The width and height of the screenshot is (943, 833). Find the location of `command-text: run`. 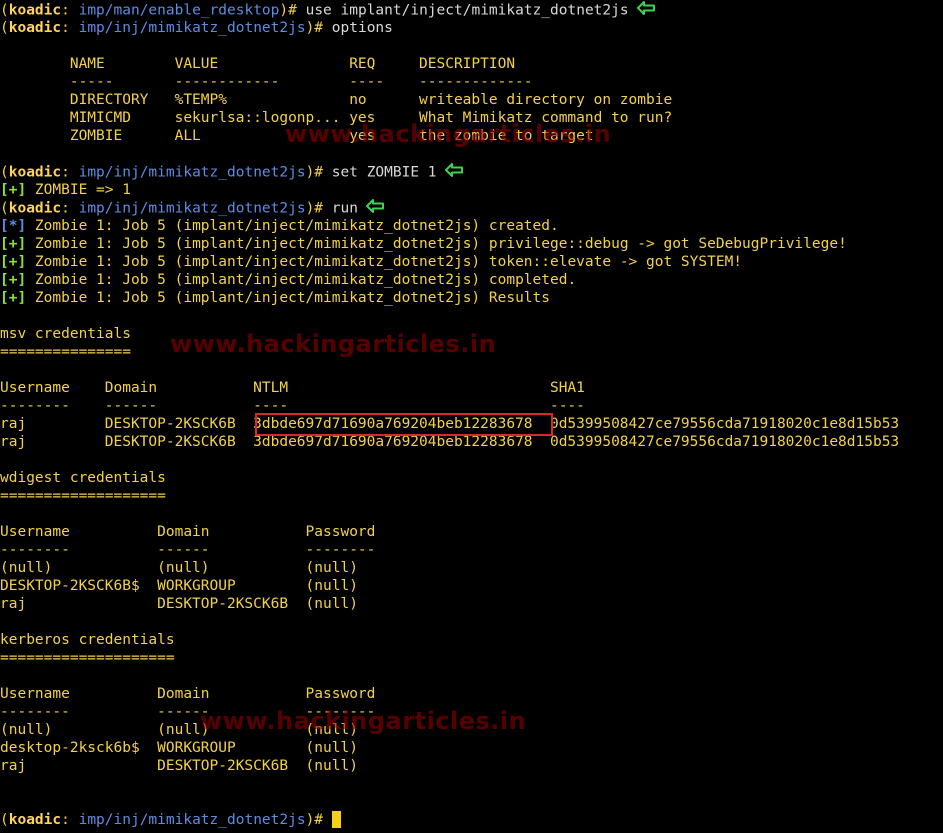

command-text: run is located at coordinates (344, 208).